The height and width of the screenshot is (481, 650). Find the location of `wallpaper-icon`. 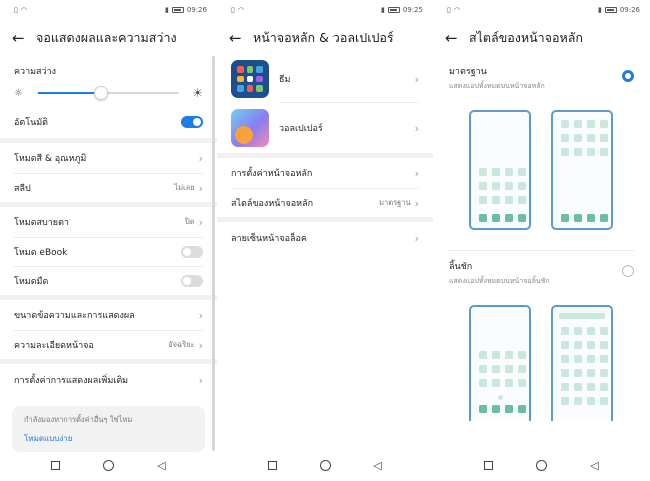

wallpaper-icon is located at coordinates (250, 128).